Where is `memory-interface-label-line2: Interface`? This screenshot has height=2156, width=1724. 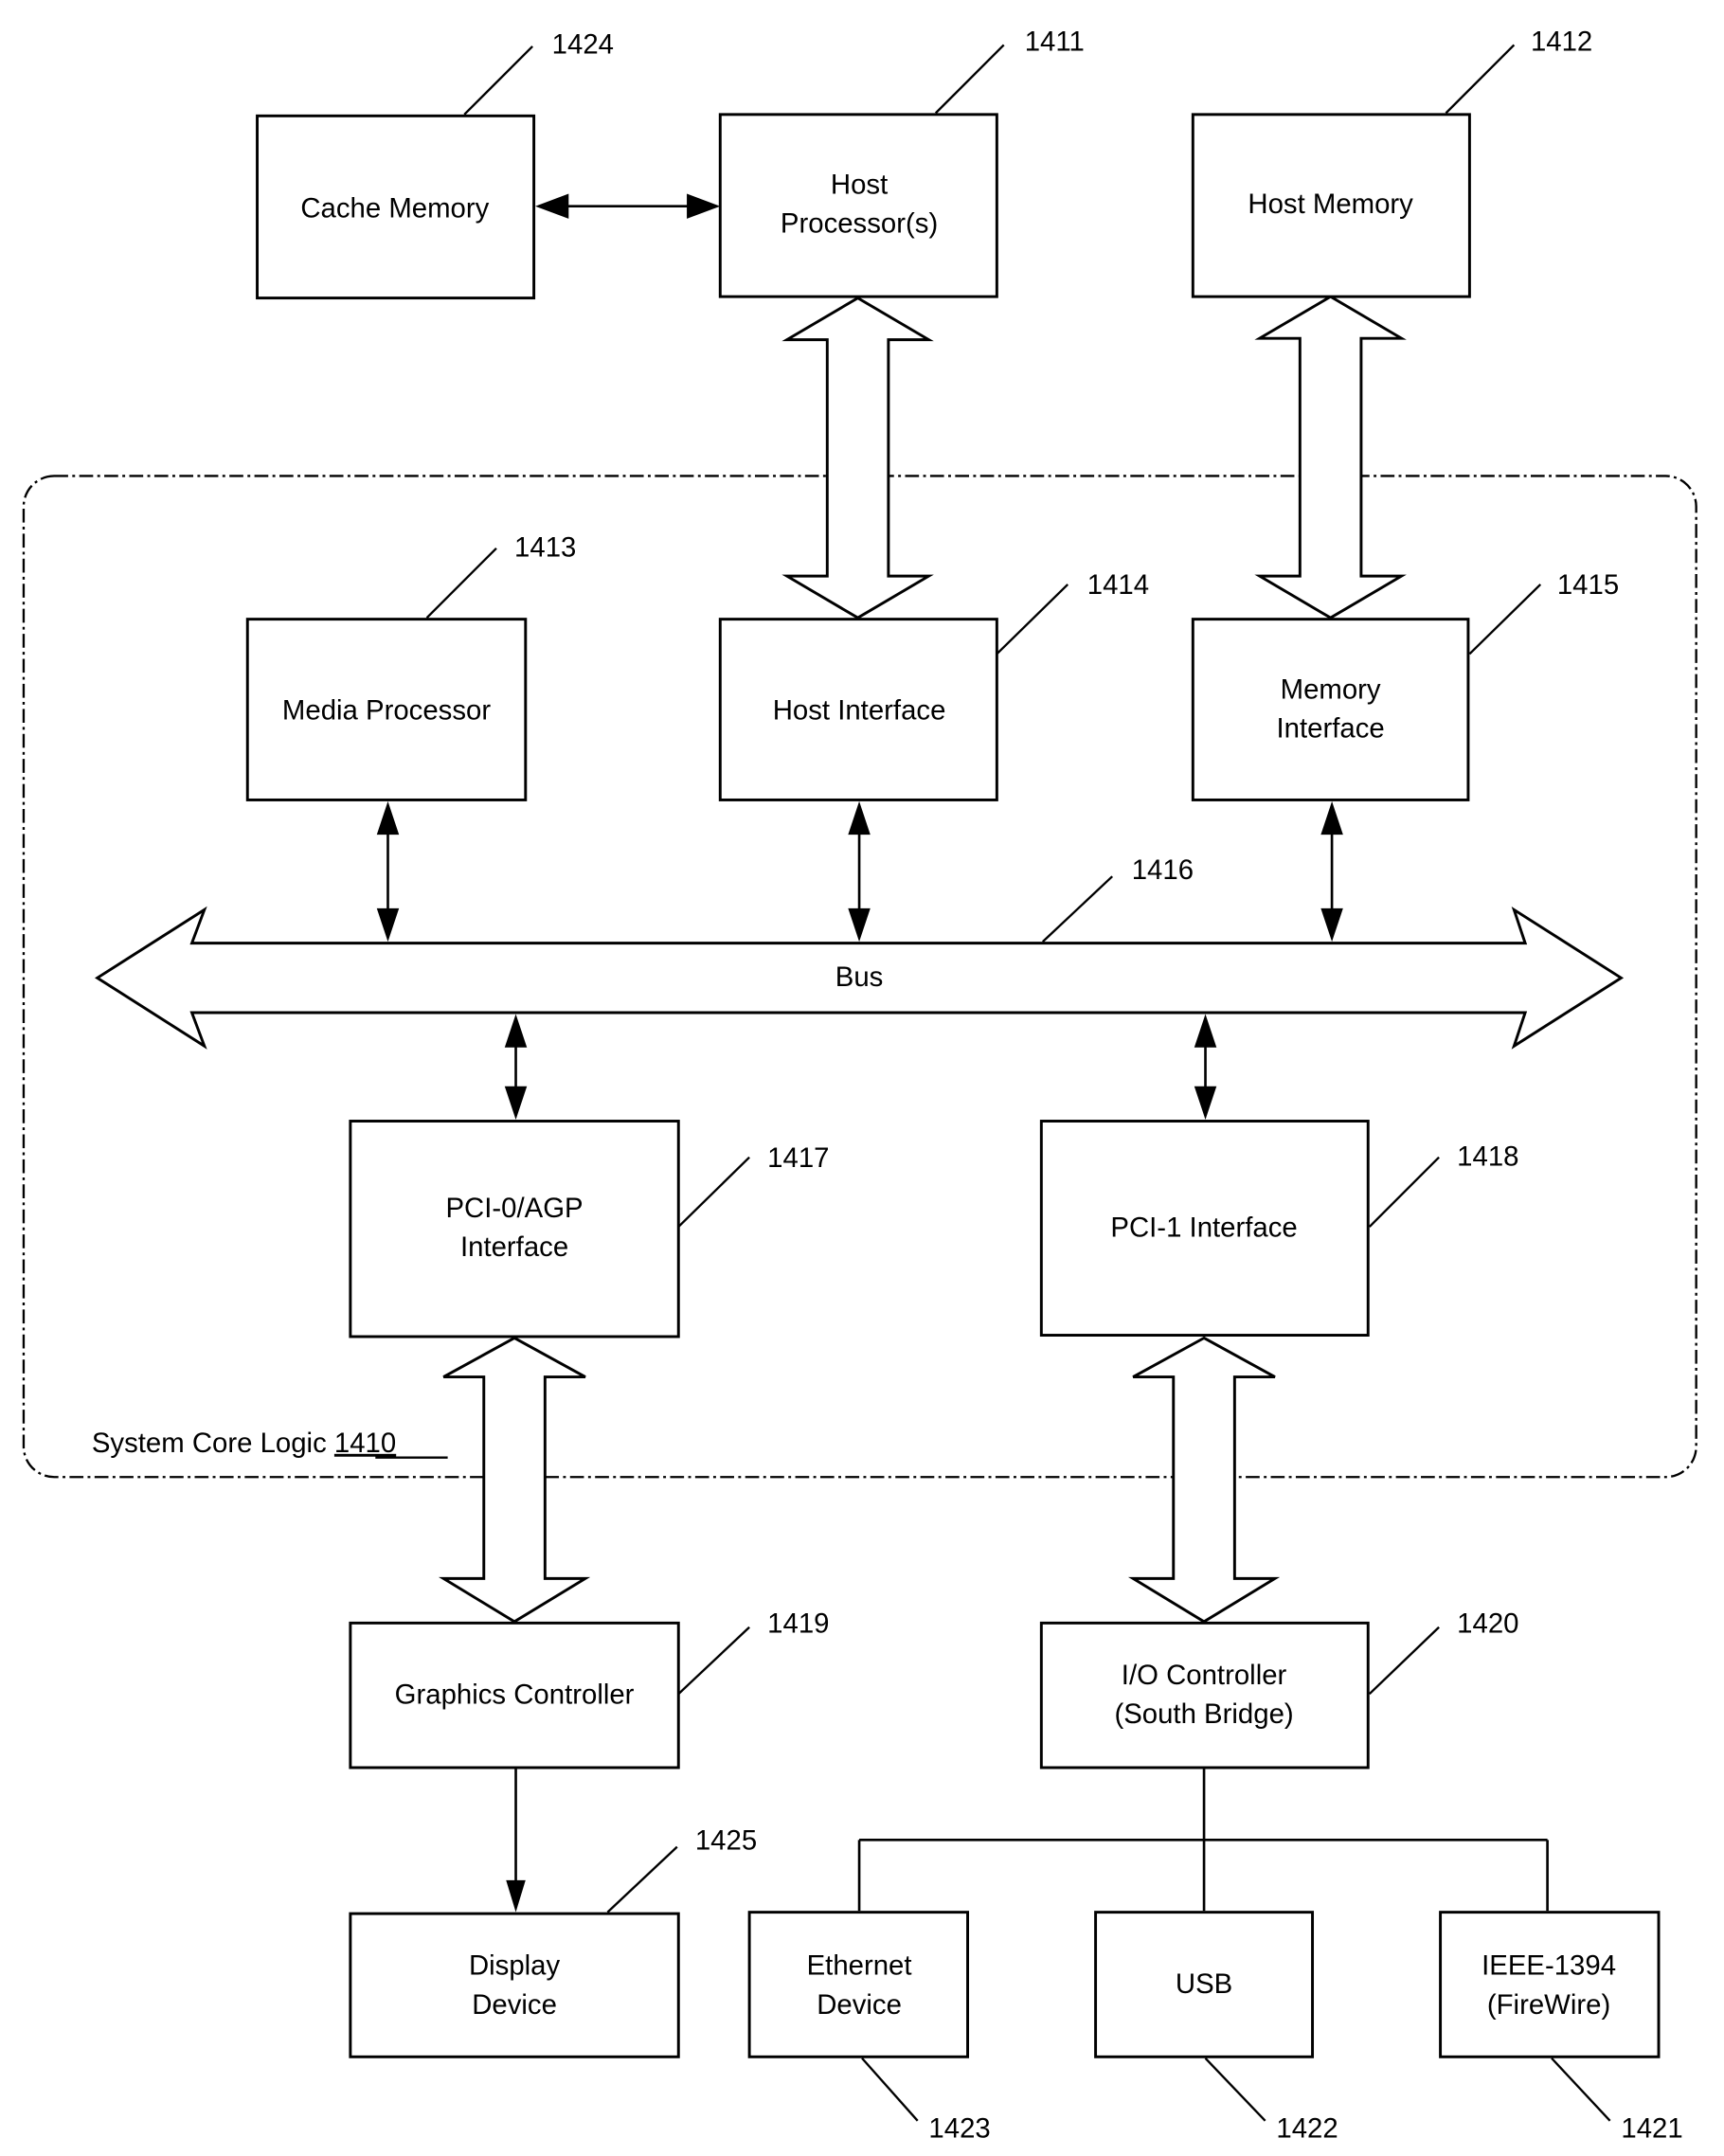
memory-interface-label-line2: Interface is located at coordinates (1331, 728).